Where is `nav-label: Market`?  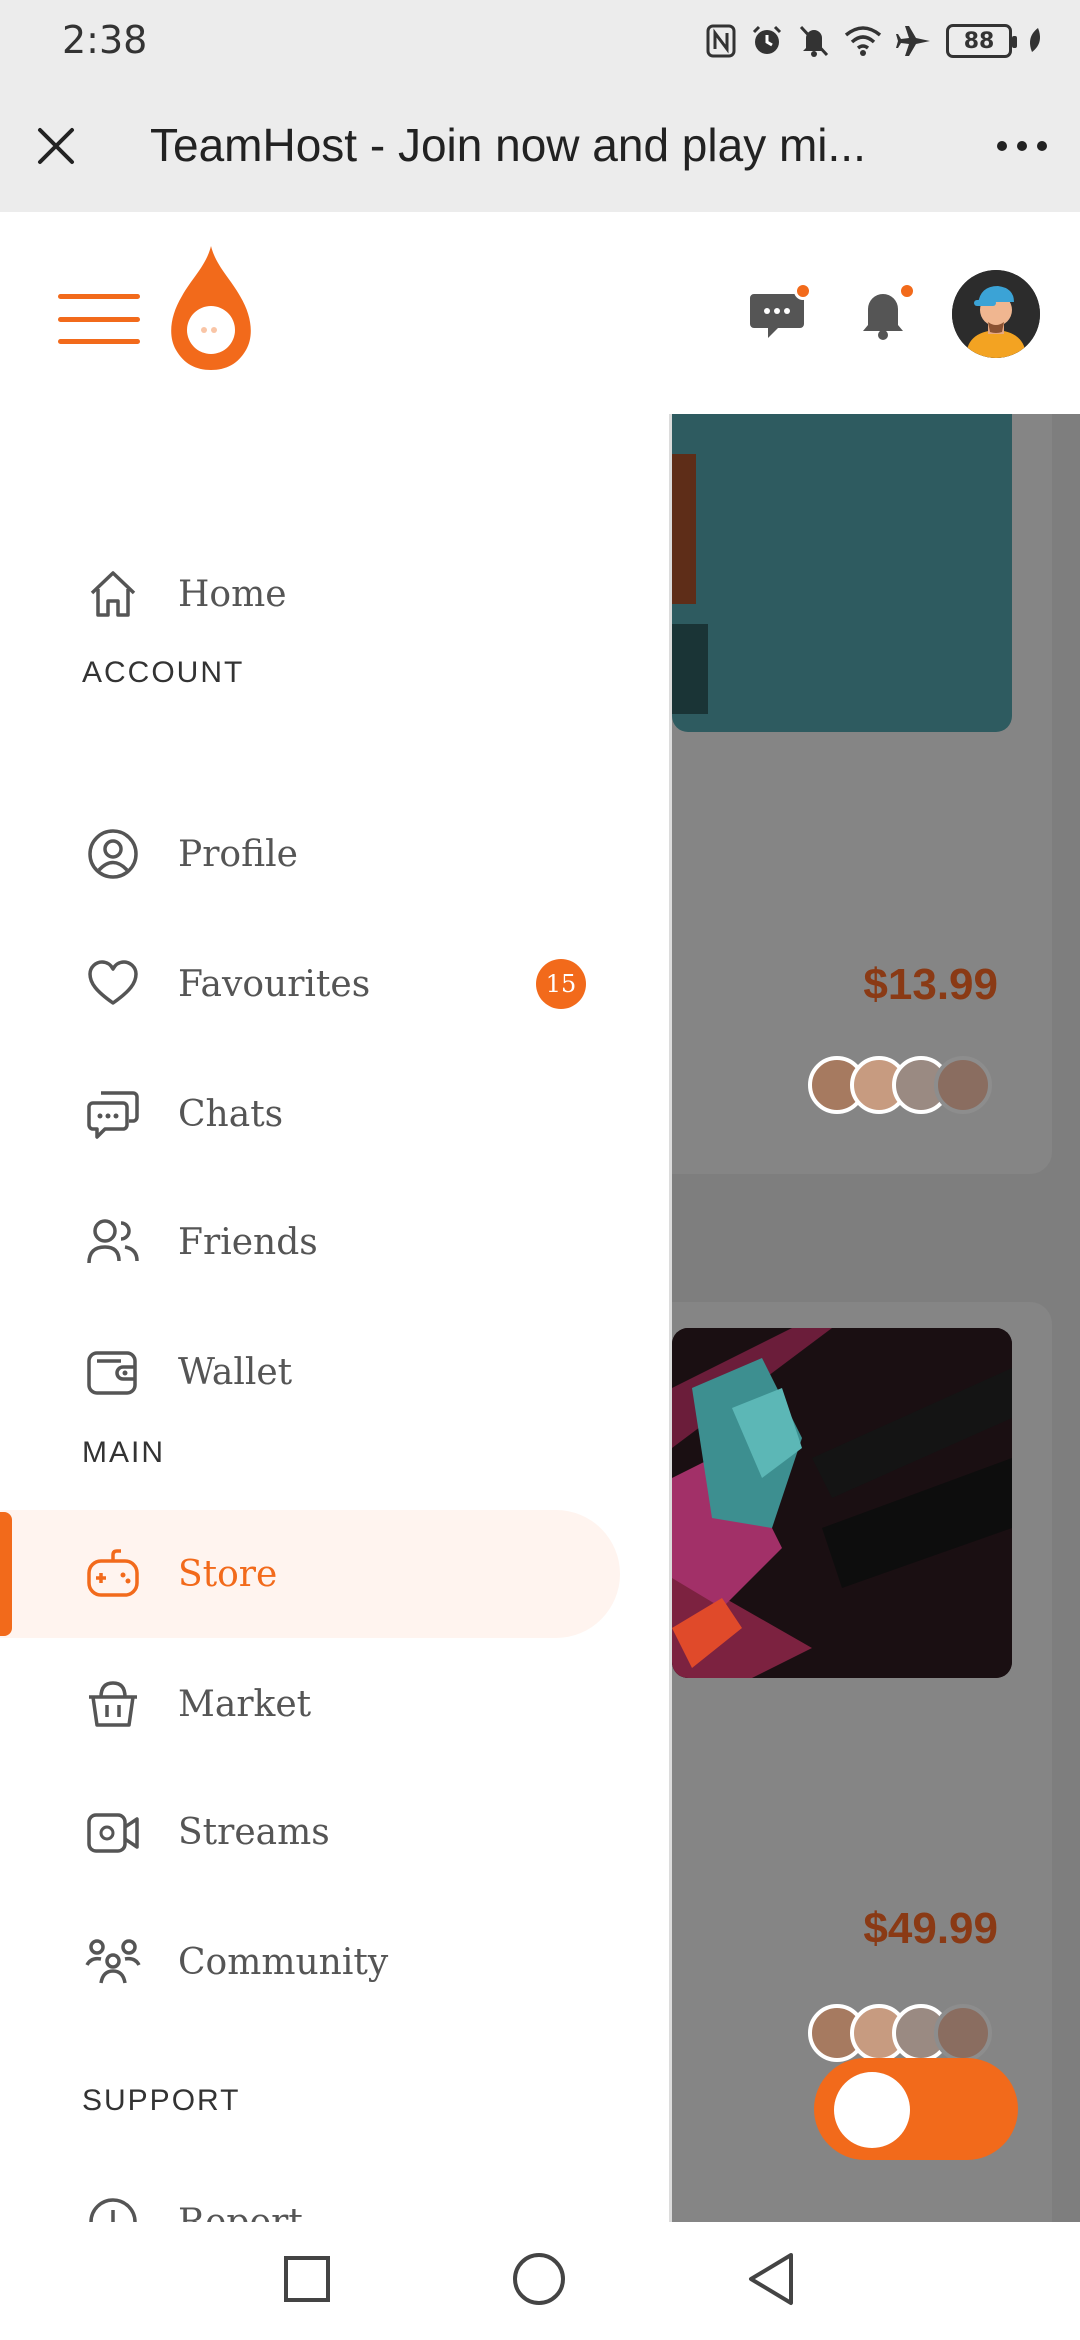 nav-label: Market is located at coordinates (245, 1704).